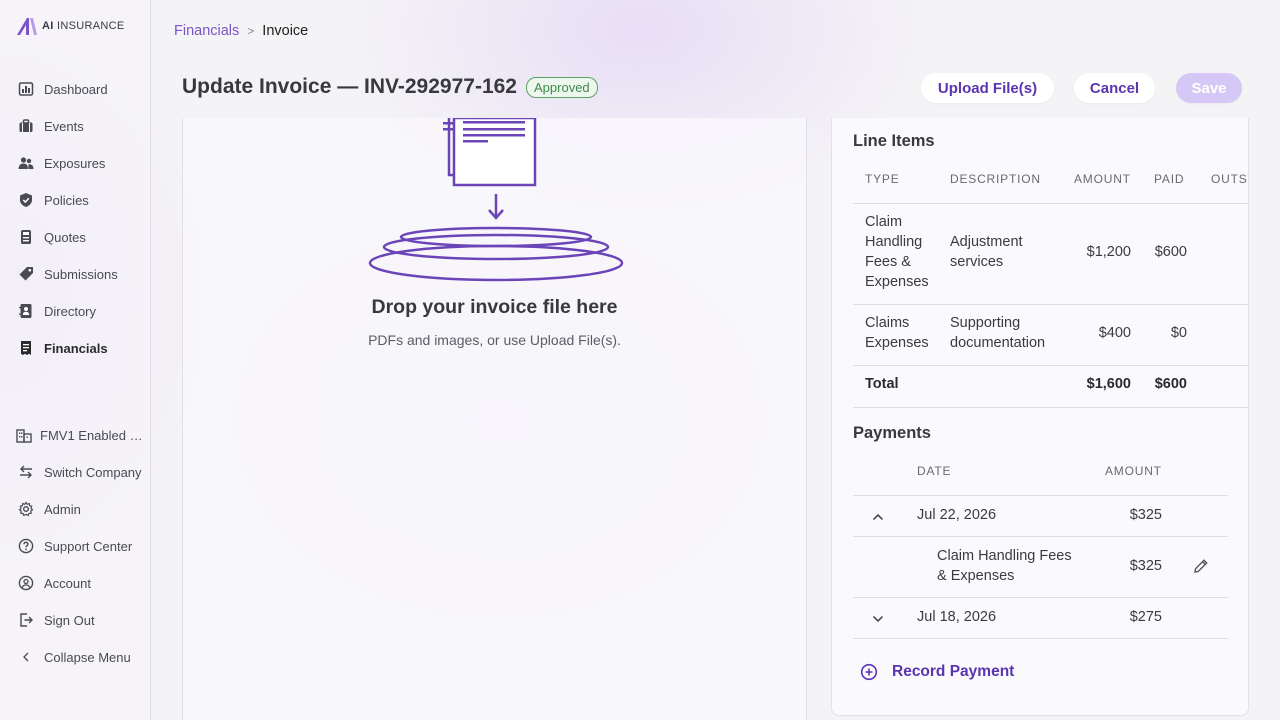  Describe the element at coordinates (882, 384) in the screenshot. I see `total-label: Total` at that location.